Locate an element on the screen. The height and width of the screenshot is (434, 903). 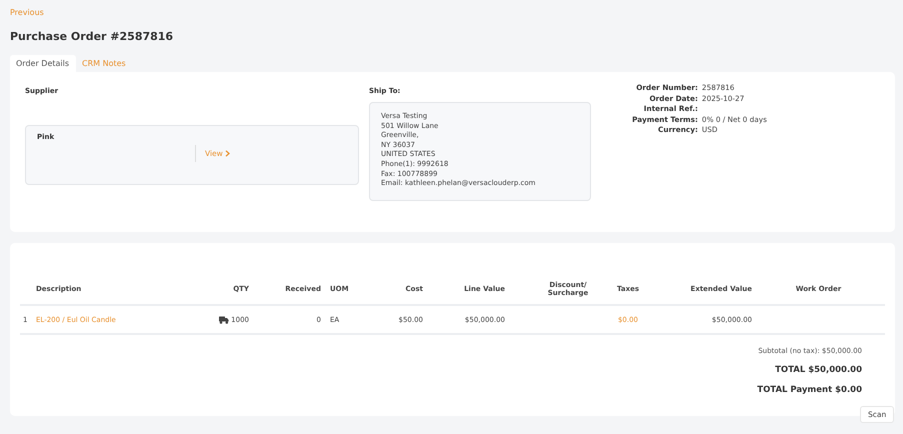
tab: CRM Notes is located at coordinates (104, 63).